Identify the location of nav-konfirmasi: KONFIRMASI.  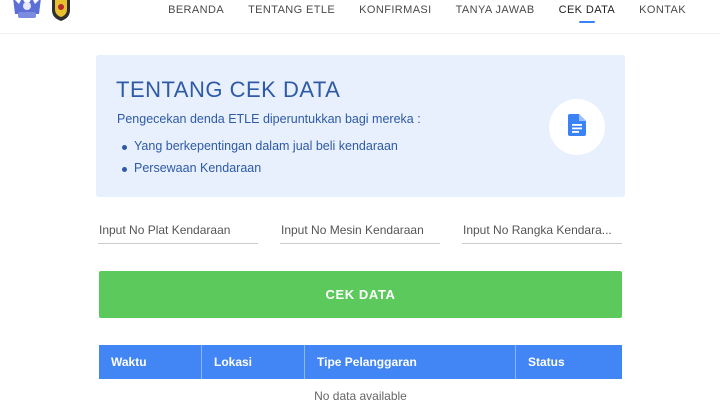
(395, 17).